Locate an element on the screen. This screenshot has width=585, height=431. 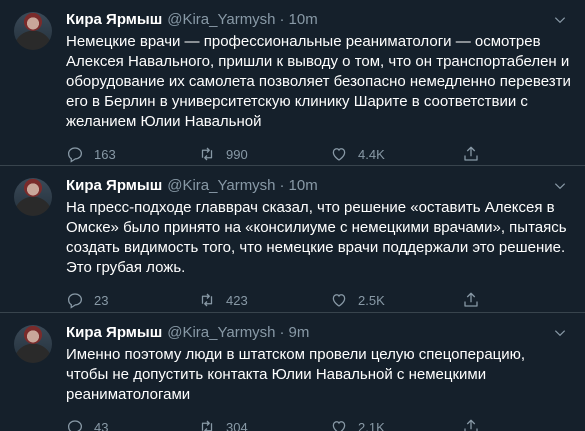
retweet-count: 304 is located at coordinates (237, 425).